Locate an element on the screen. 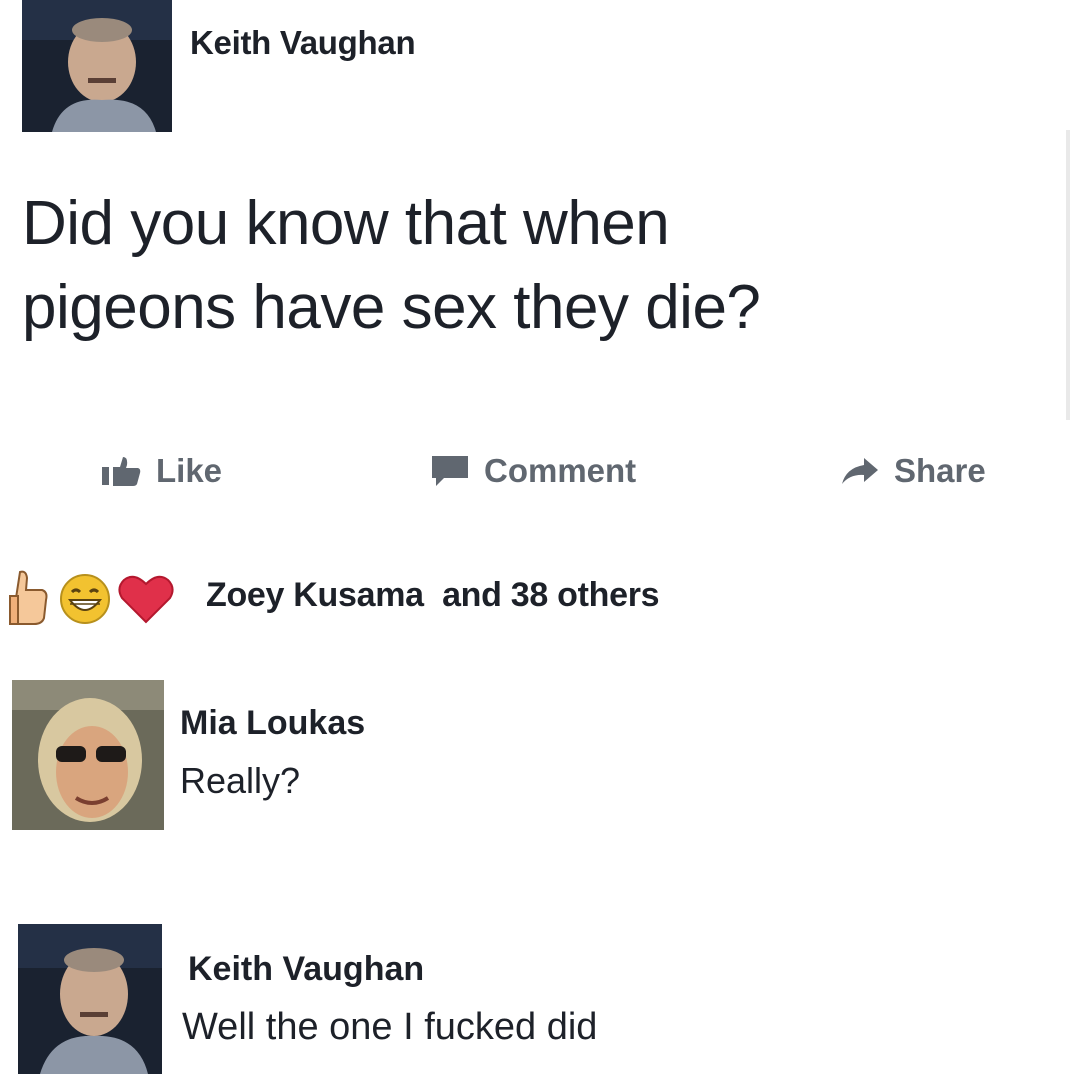 The image size is (1080, 1089). share-button: Share is located at coordinates (913, 471).